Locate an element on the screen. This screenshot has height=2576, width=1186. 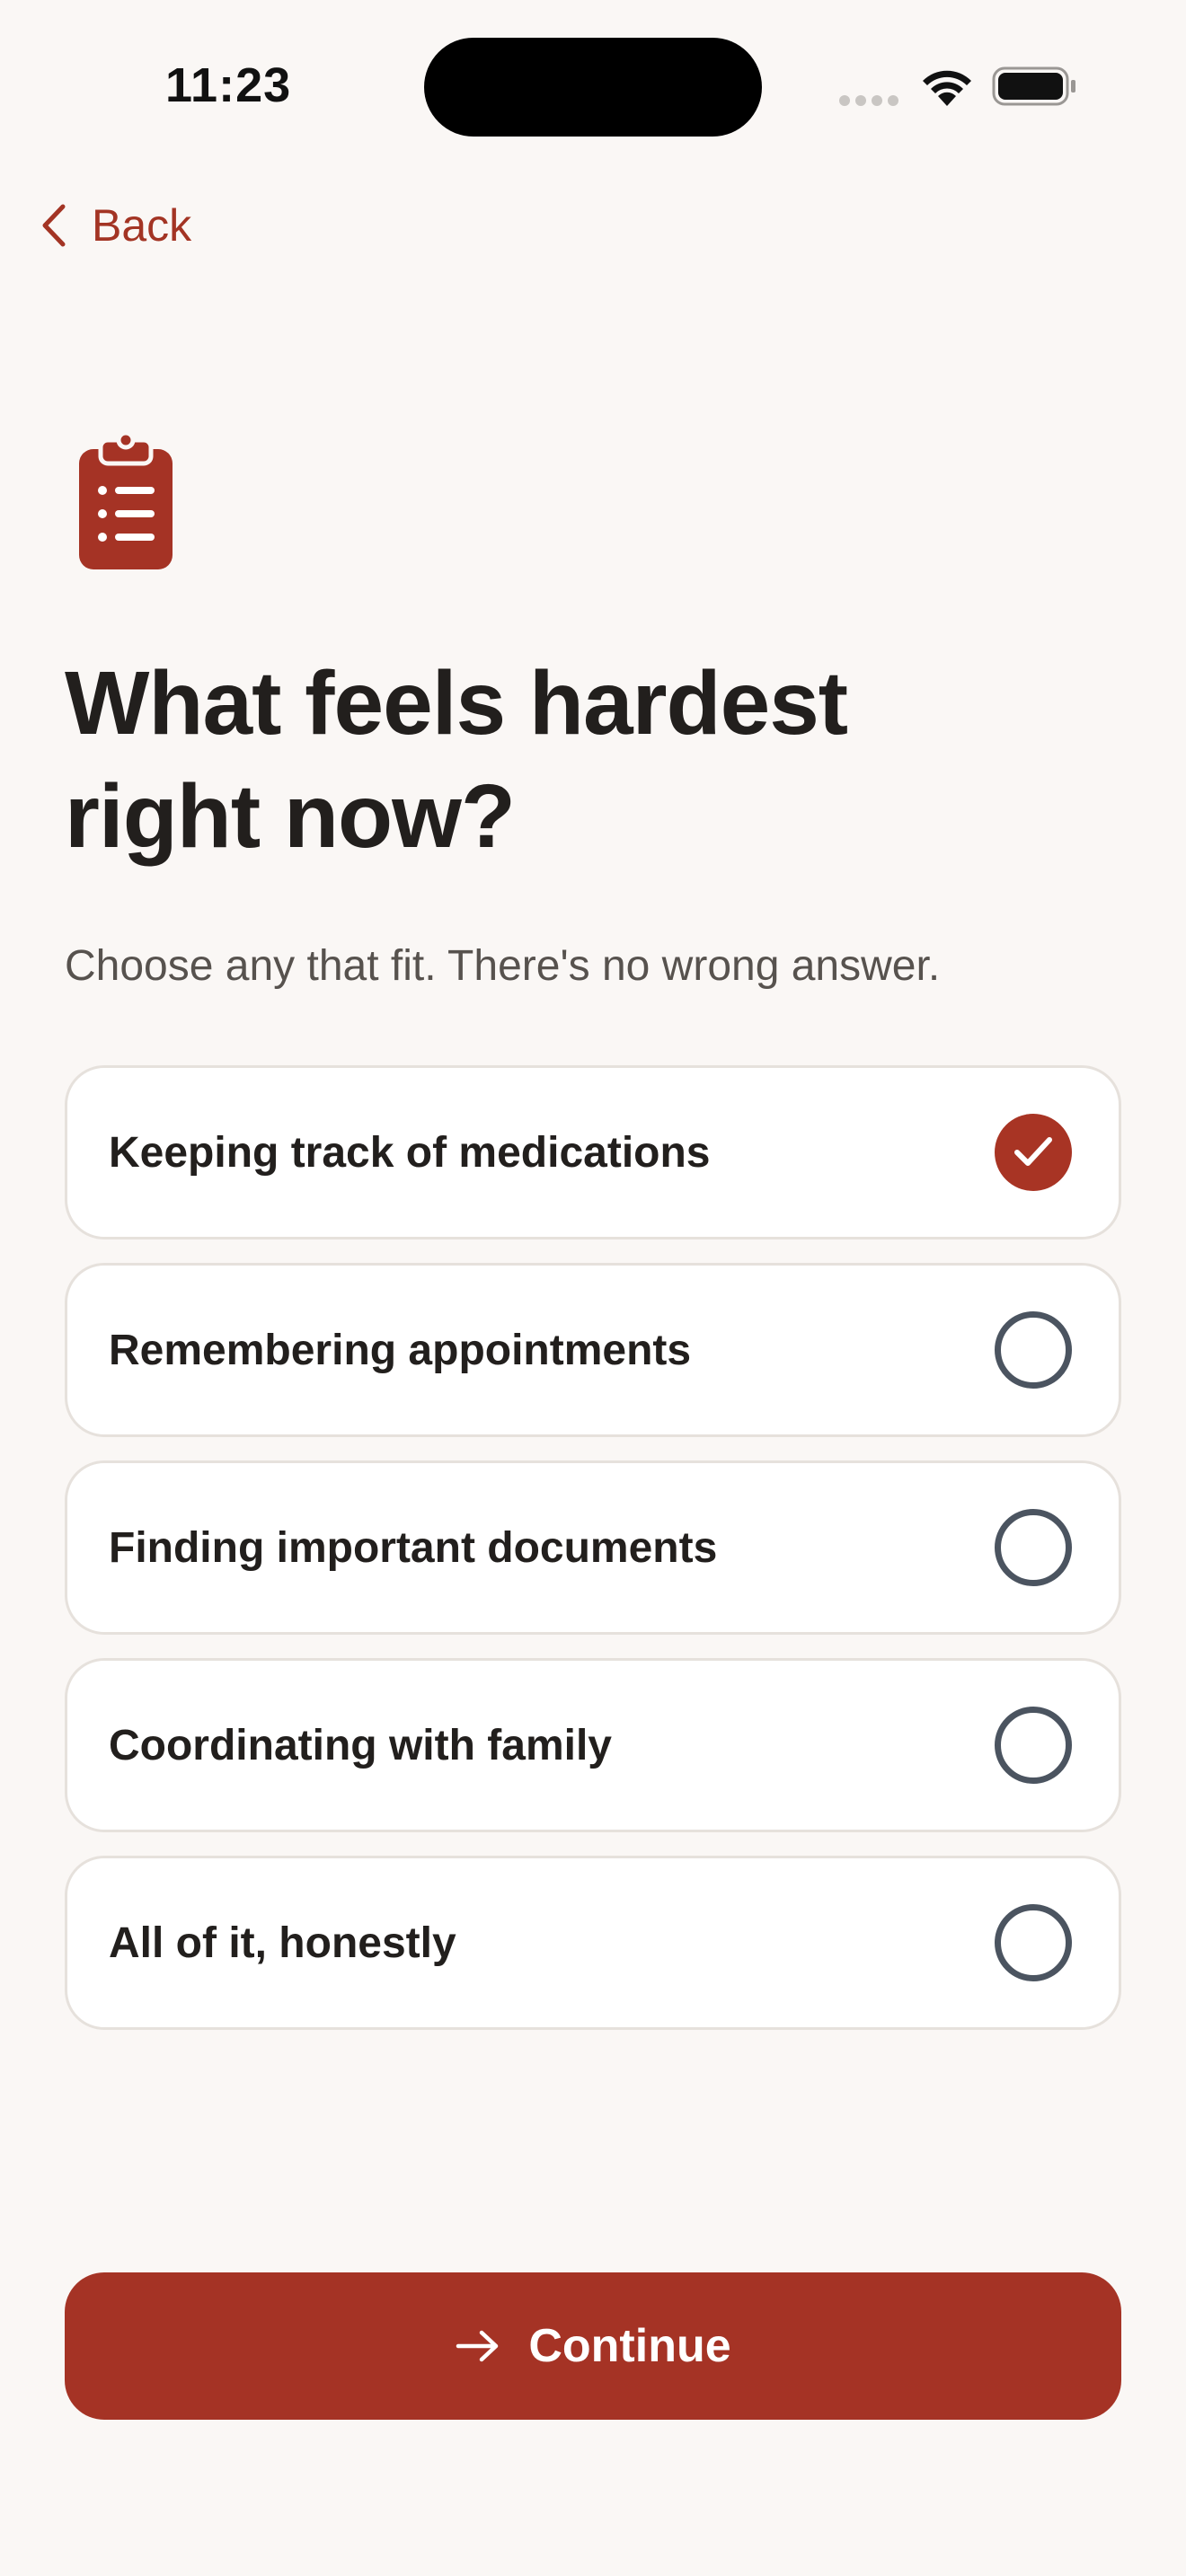
back-button: Back is located at coordinates (115, 225).